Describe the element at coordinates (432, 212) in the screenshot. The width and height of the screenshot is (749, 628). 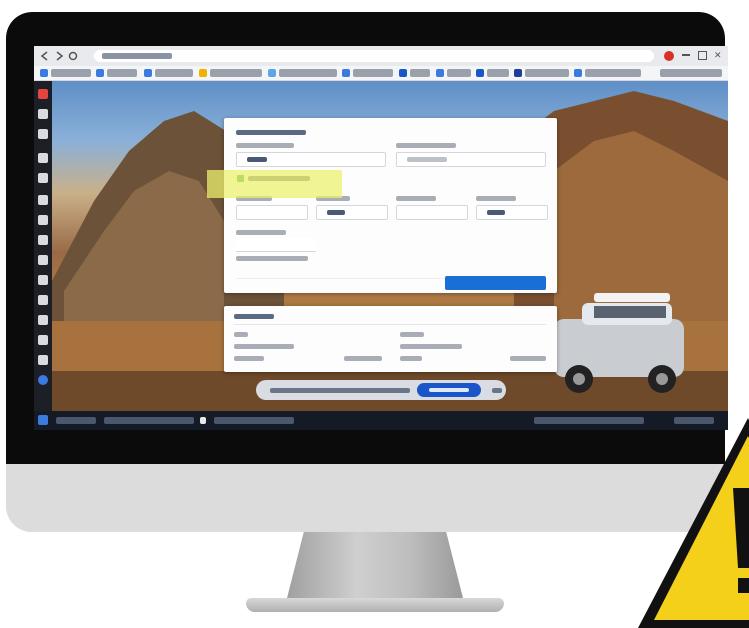
I see `return-date-input` at that location.